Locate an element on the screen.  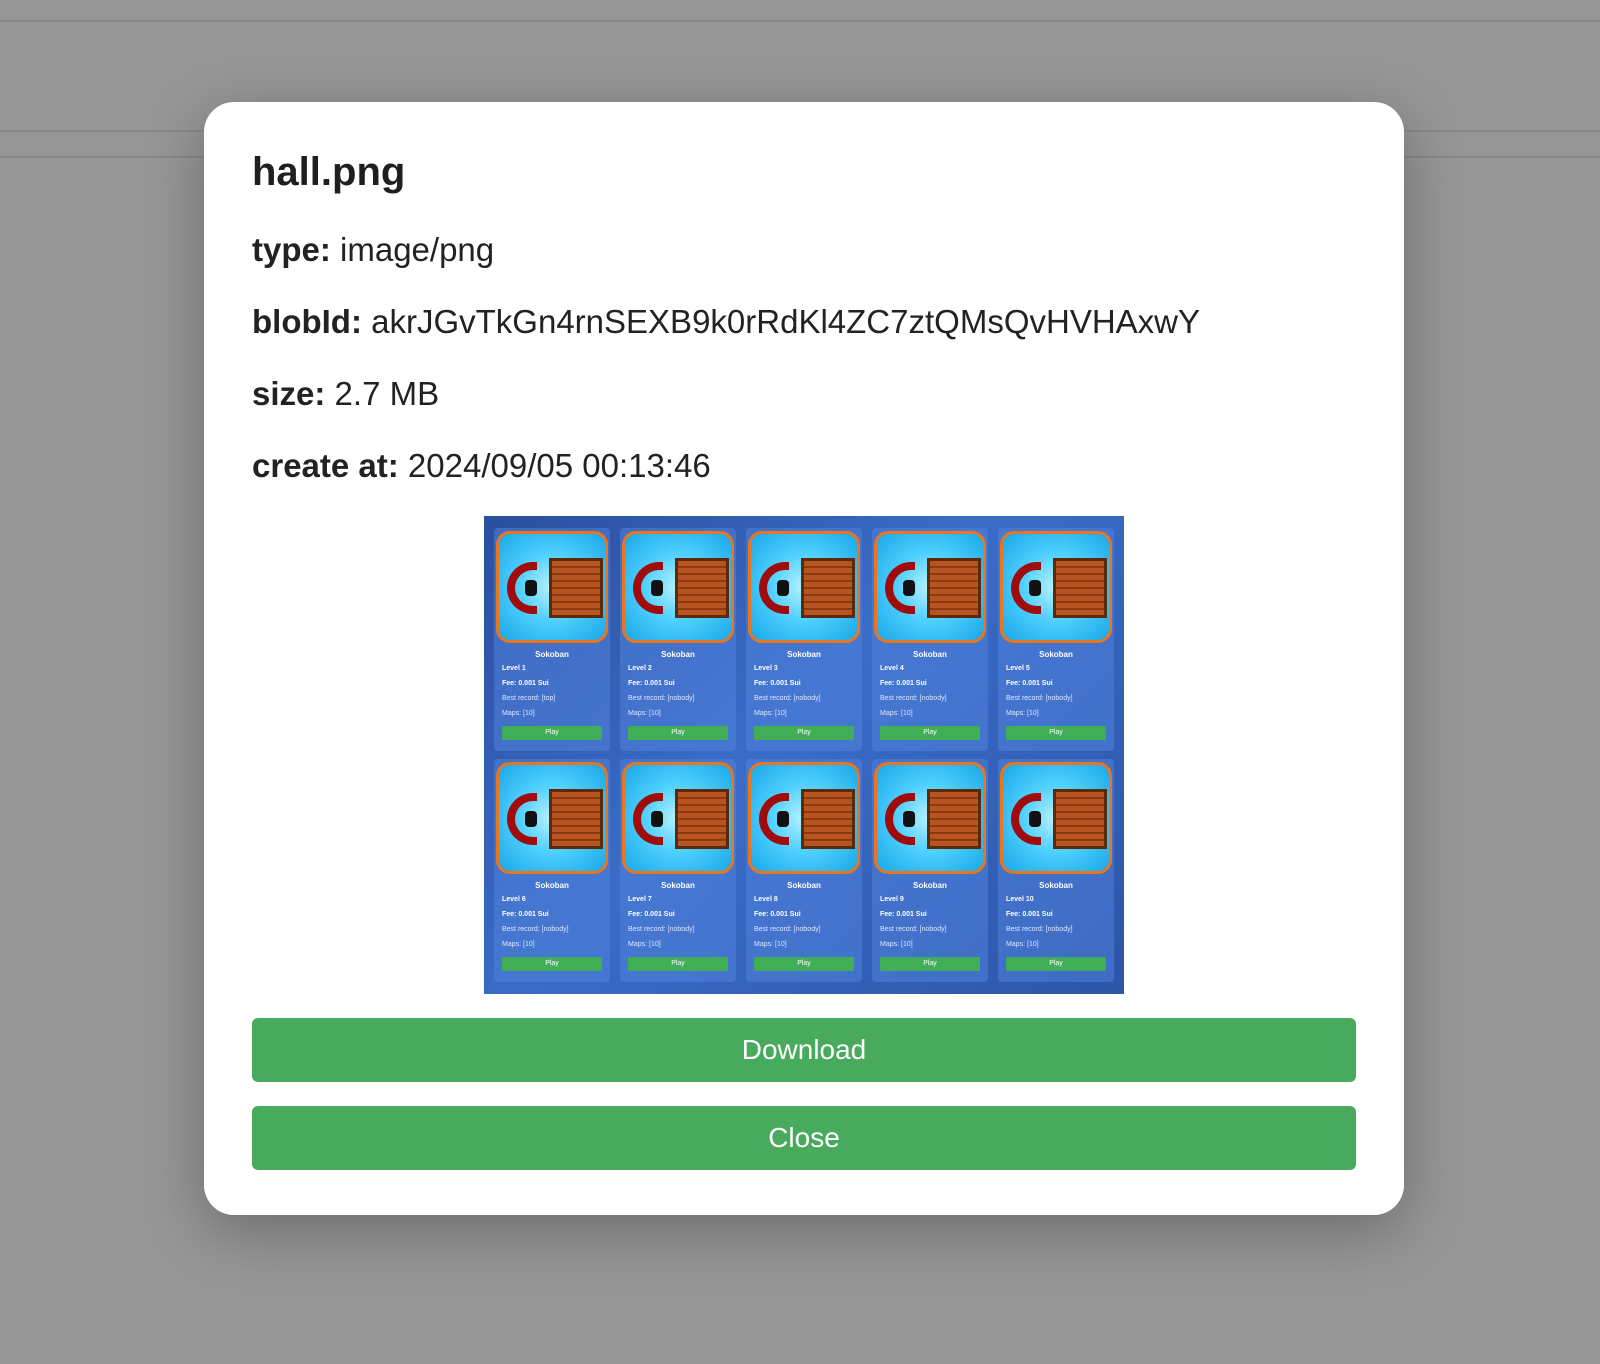
card-level: Level 8 is located at coordinates (766, 899).